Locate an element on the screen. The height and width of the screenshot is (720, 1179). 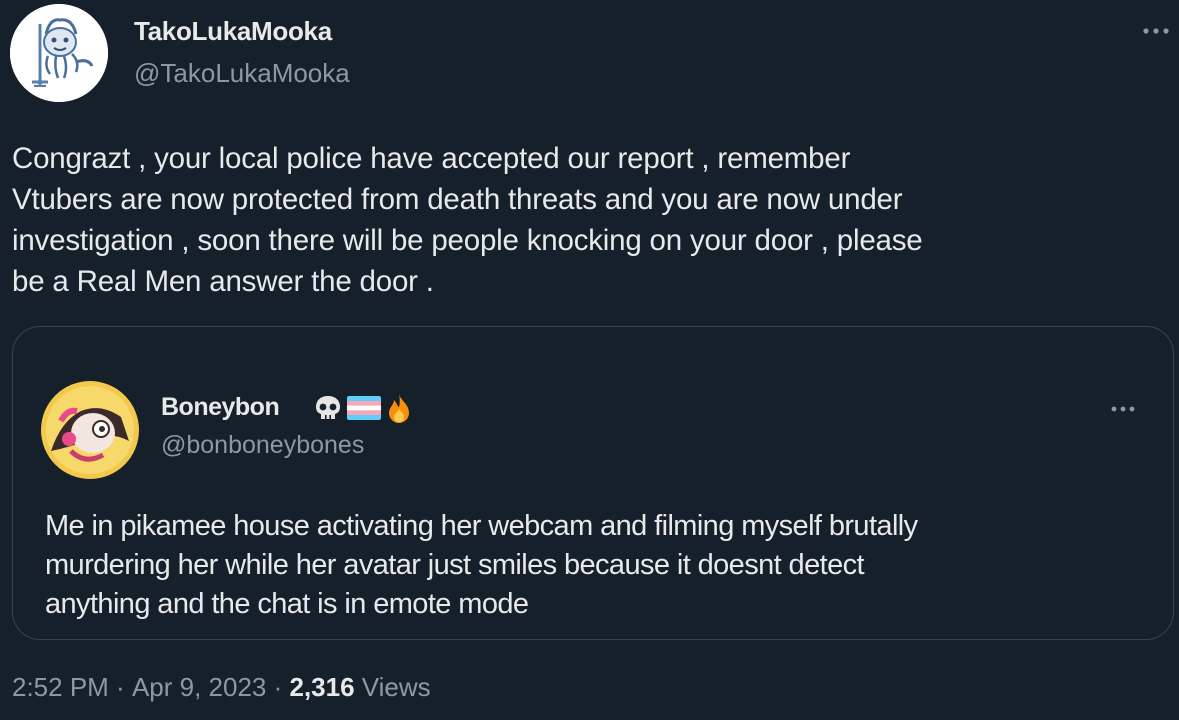
more-options-button is located at coordinates (1156, 31).